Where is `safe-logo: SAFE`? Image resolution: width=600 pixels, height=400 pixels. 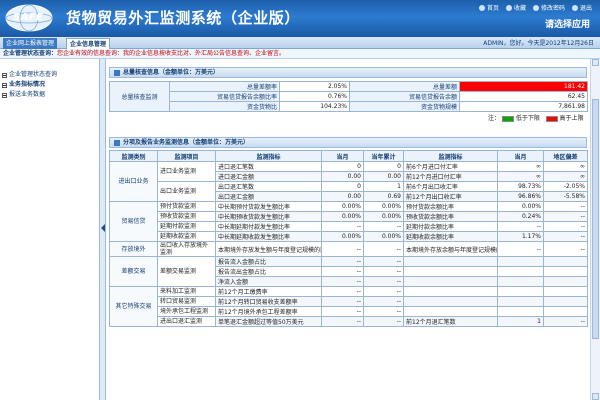 safe-logo: SAFE is located at coordinates (29, 18).